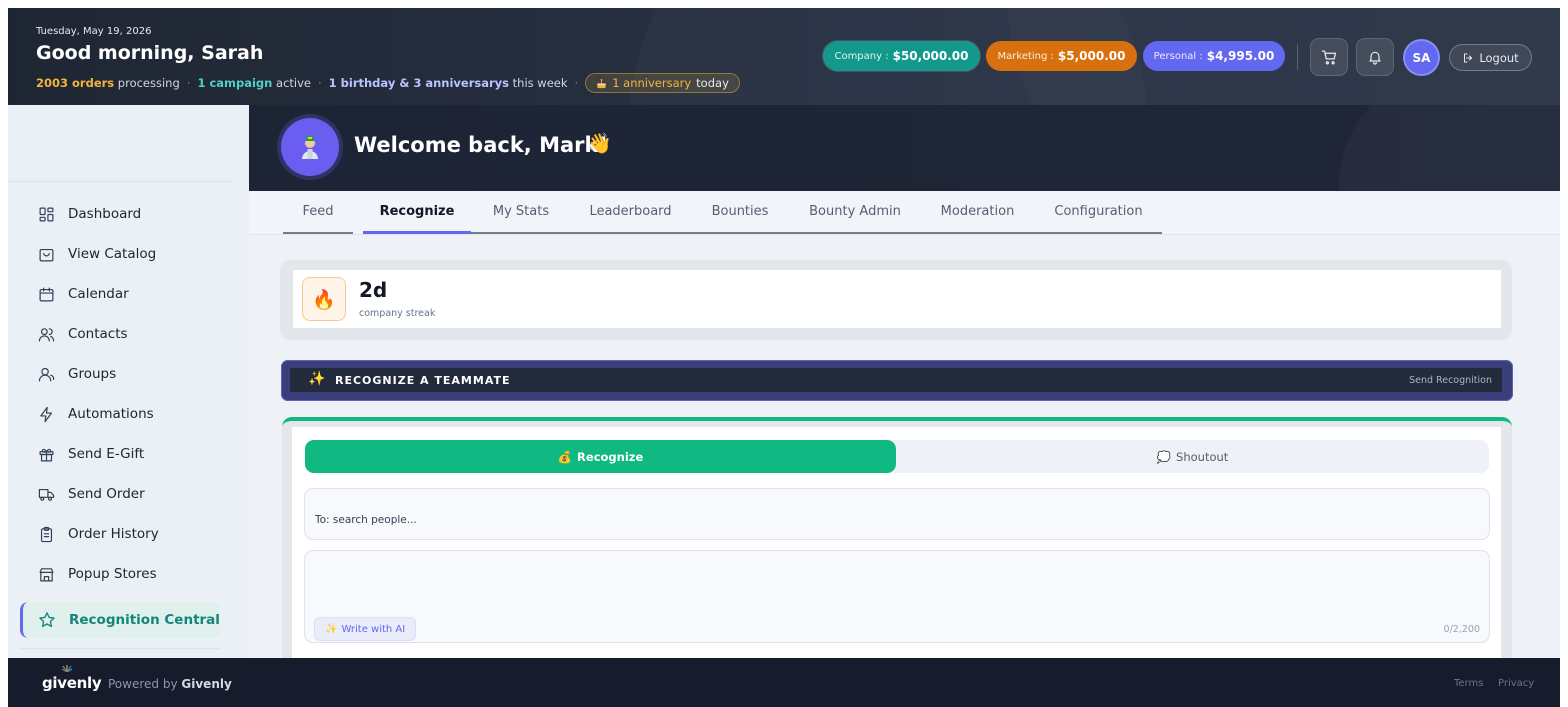  Describe the element at coordinates (1297, 57) in the screenshot. I see `header-divider` at that location.